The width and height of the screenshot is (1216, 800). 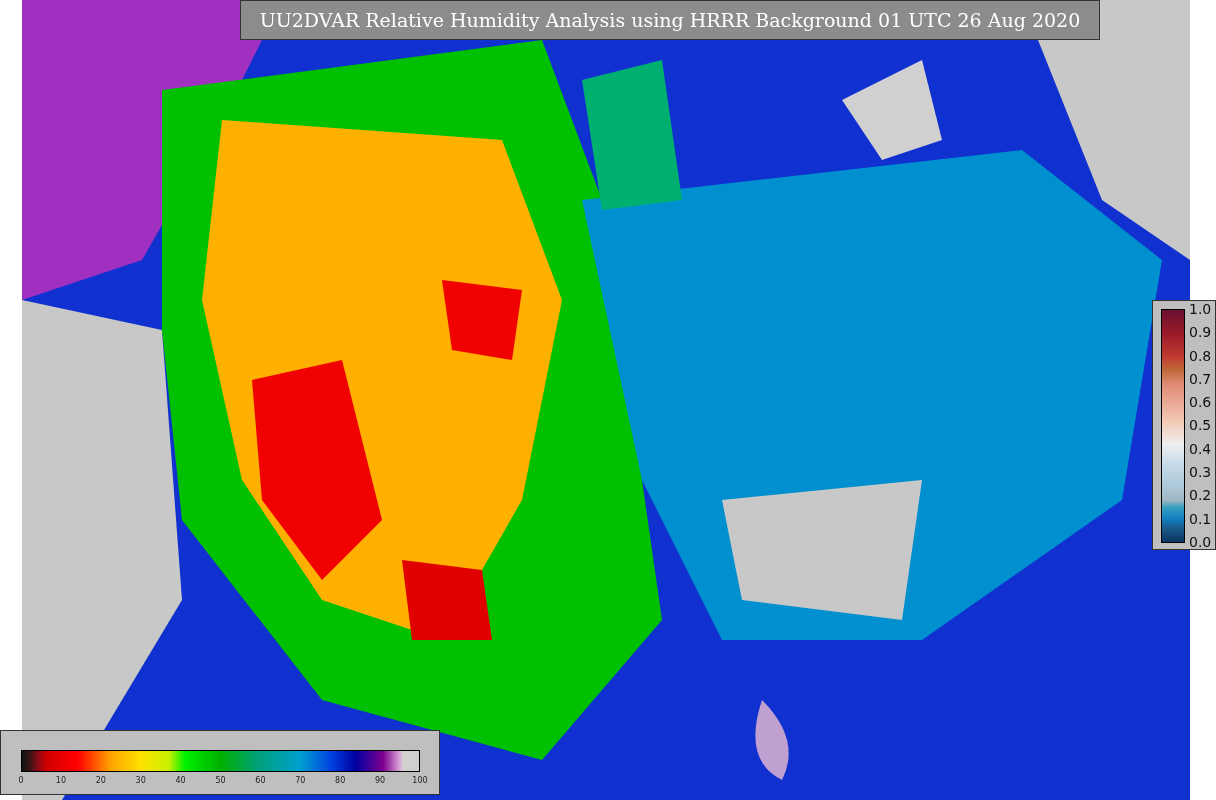 I want to click on map-title: UU2DVAR Relative Humidity Analysis using HRRR Background 01 UTC 26 Aug 2020, so click(x=670, y=20).